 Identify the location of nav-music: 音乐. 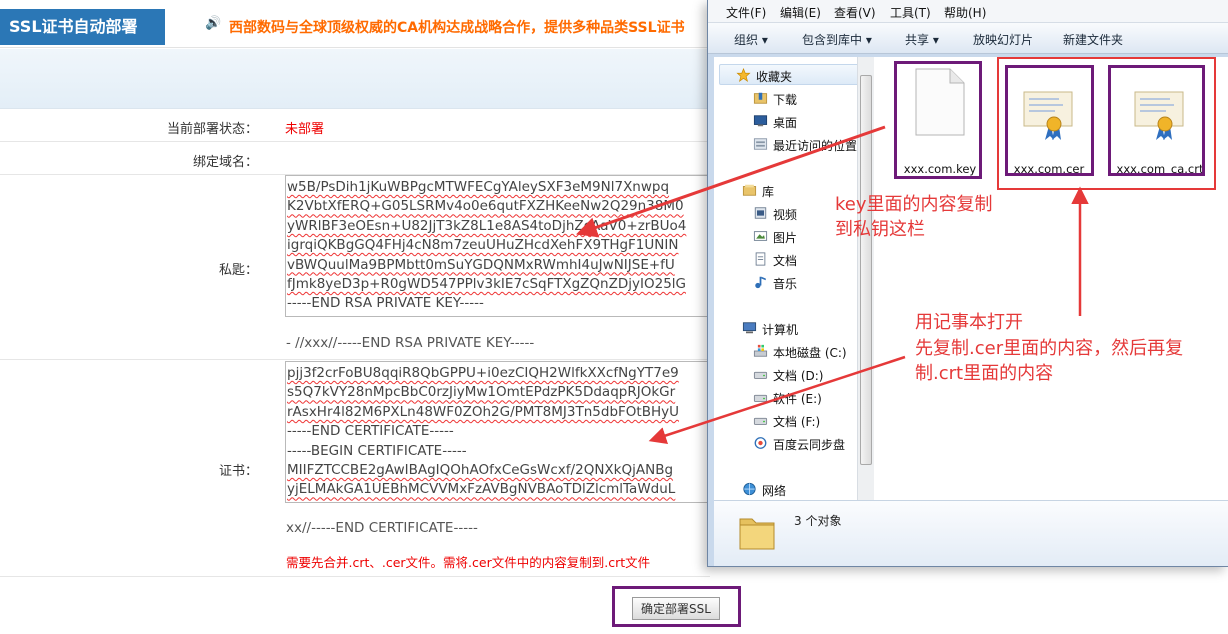
(776, 283).